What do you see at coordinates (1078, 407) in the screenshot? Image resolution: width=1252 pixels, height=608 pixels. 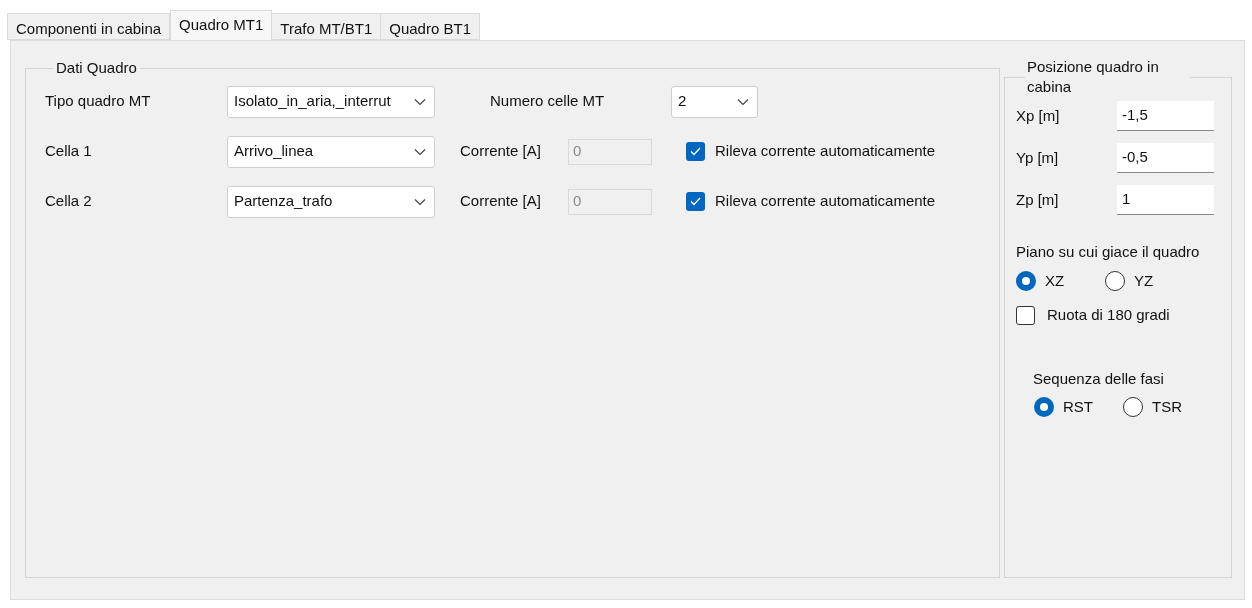 I see `radio-label: RST` at bounding box center [1078, 407].